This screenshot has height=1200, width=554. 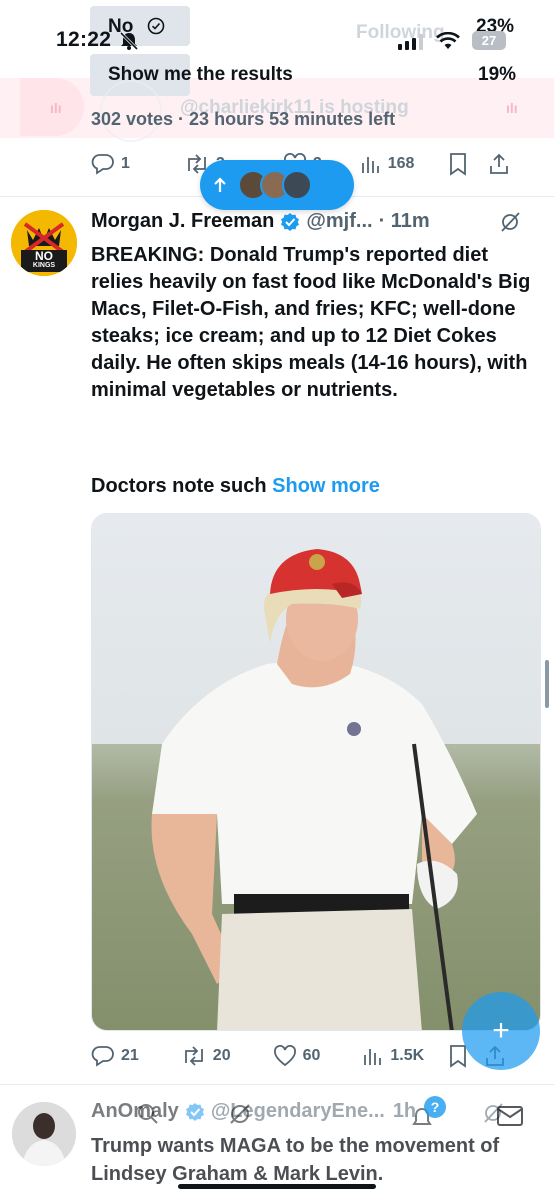 I want to click on new-post-avatar, so click(x=297, y=185).